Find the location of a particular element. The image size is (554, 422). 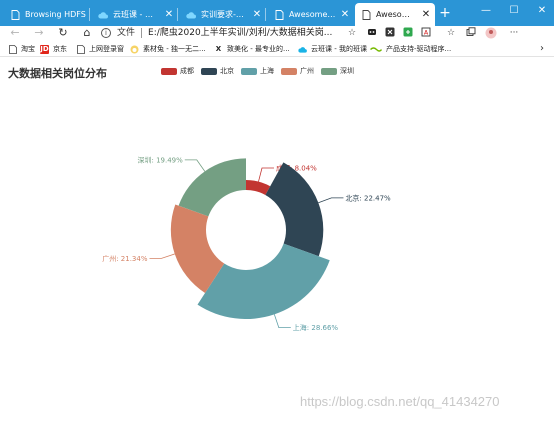

close-window-button: ✕ is located at coordinates (542, 11).